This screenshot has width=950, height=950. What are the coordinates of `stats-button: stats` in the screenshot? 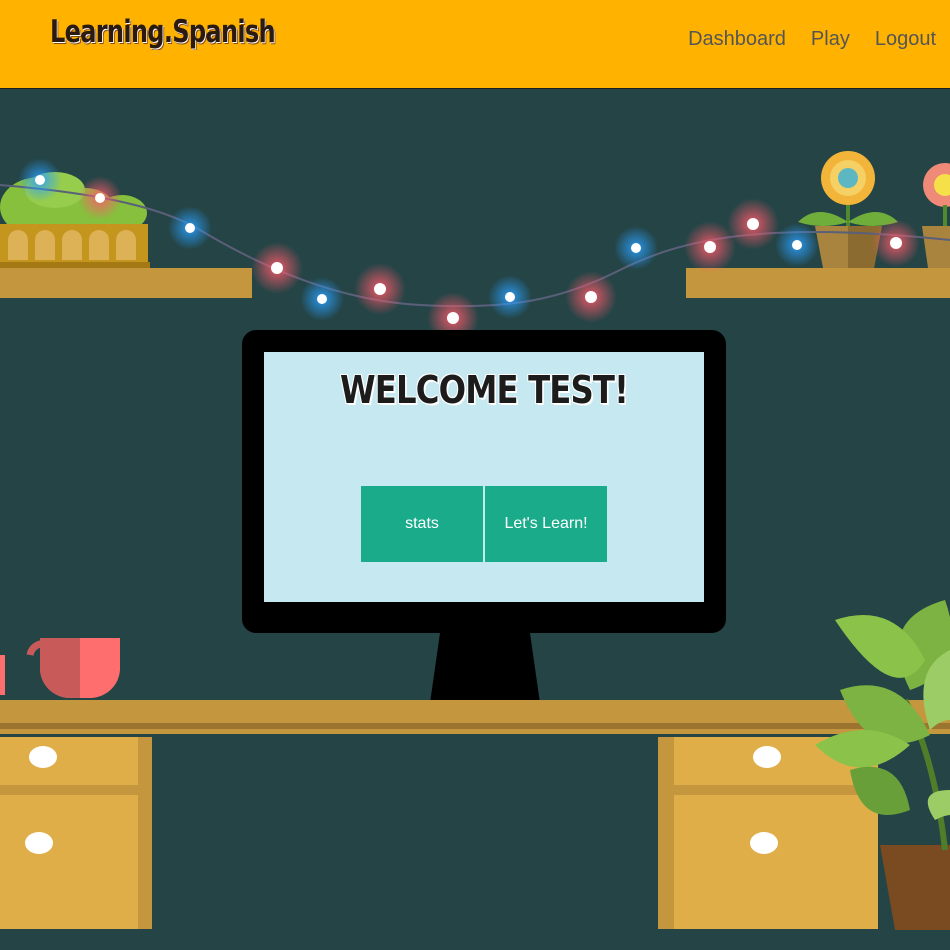 It's located at (422, 524).